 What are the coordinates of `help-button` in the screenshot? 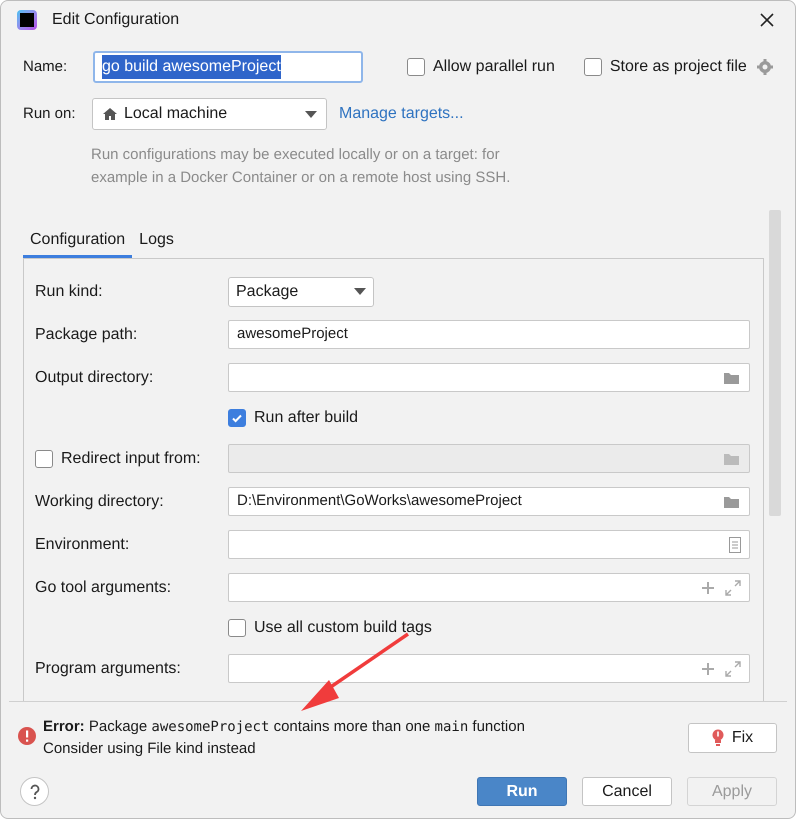 It's located at (34, 791).